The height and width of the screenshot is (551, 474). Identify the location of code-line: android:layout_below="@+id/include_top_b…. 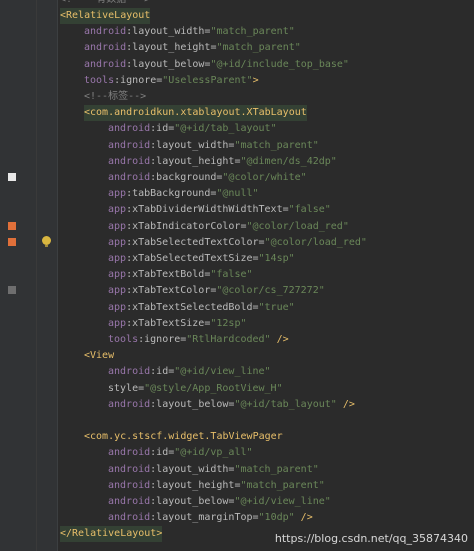
(216, 65).